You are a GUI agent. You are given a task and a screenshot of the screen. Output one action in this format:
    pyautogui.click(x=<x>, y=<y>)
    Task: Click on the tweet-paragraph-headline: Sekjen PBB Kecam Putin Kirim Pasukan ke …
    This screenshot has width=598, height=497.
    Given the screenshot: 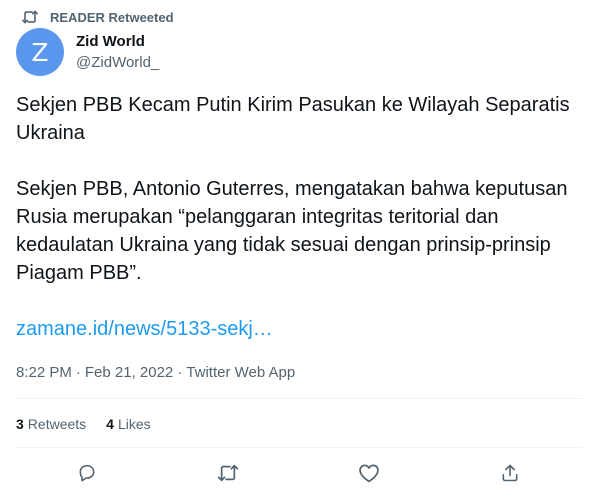 What is the action you would take?
    pyautogui.click(x=293, y=119)
    